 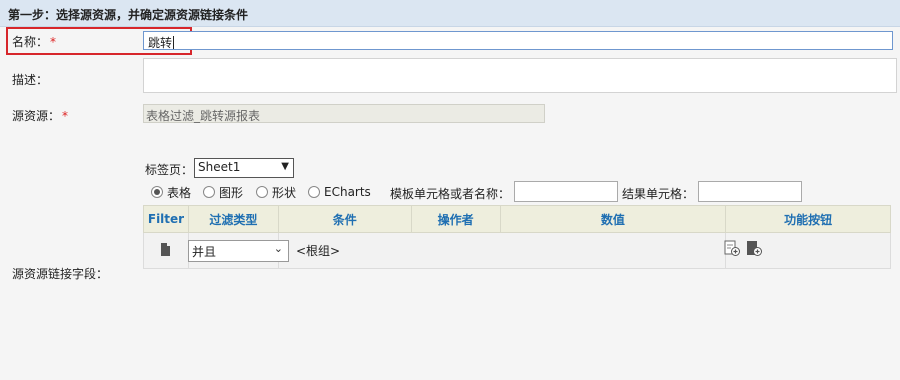 I want to click on column-header-operator: 操作者, so click(x=455, y=219).